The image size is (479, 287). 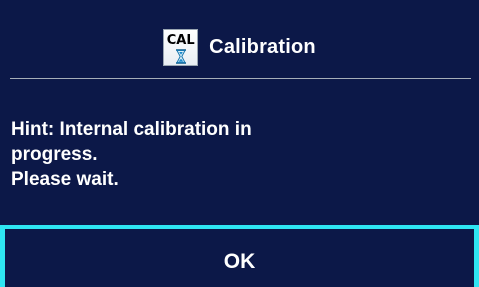 What do you see at coordinates (65, 179) in the screenshot?
I see `message-line: Please wait.` at bounding box center [65, 179].